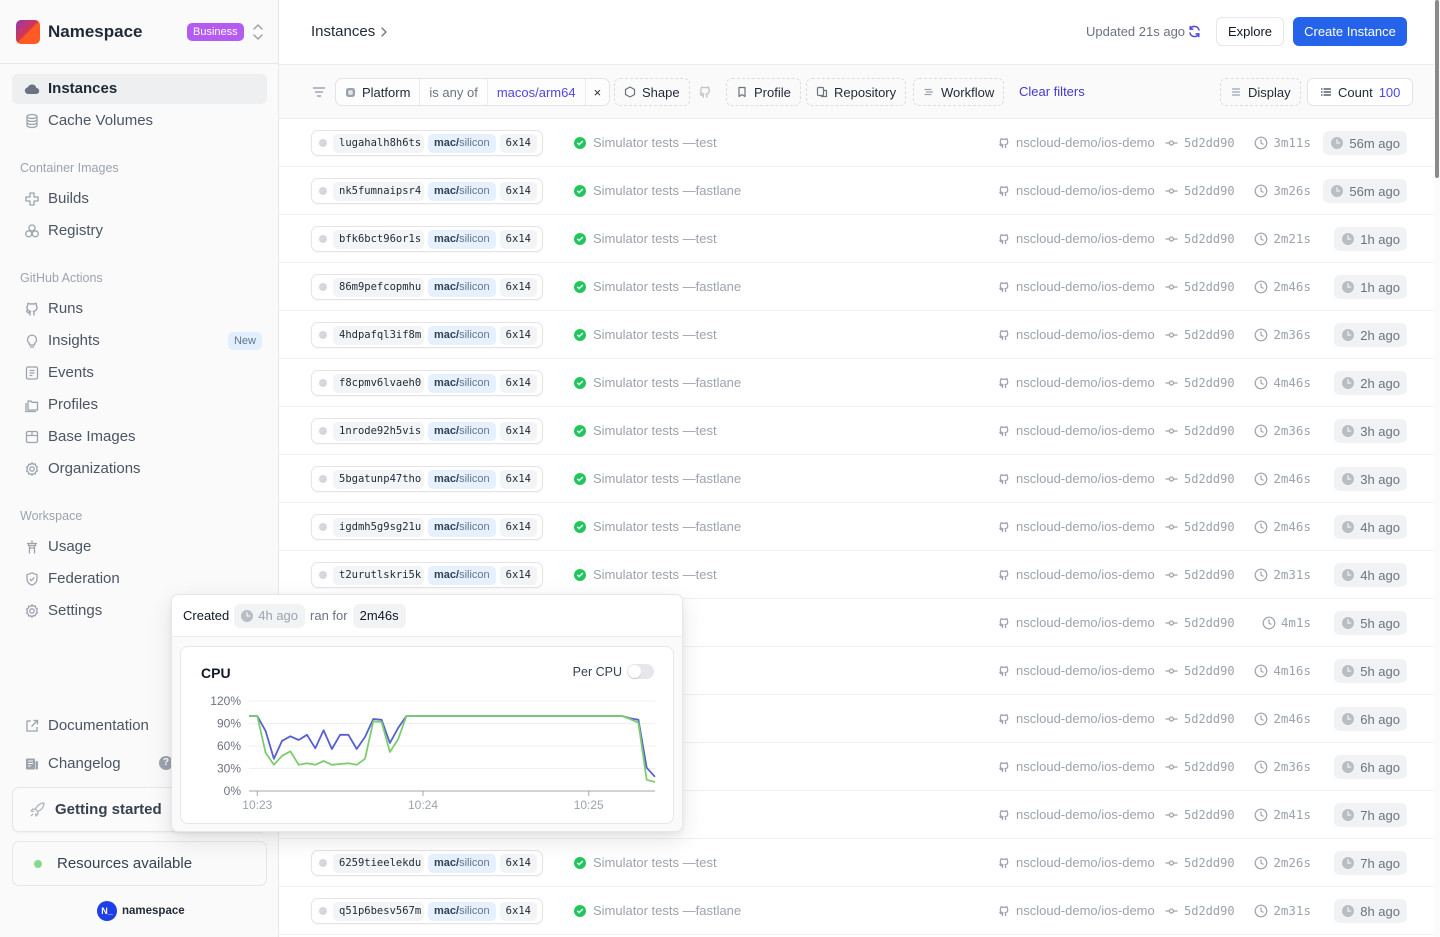 This screenshot has height=937, width=1440. What do you see at coordinates (139, 199) in the screenshot?
I see `sidebar-item-builds: Builds` at bounding box center [139, 199].